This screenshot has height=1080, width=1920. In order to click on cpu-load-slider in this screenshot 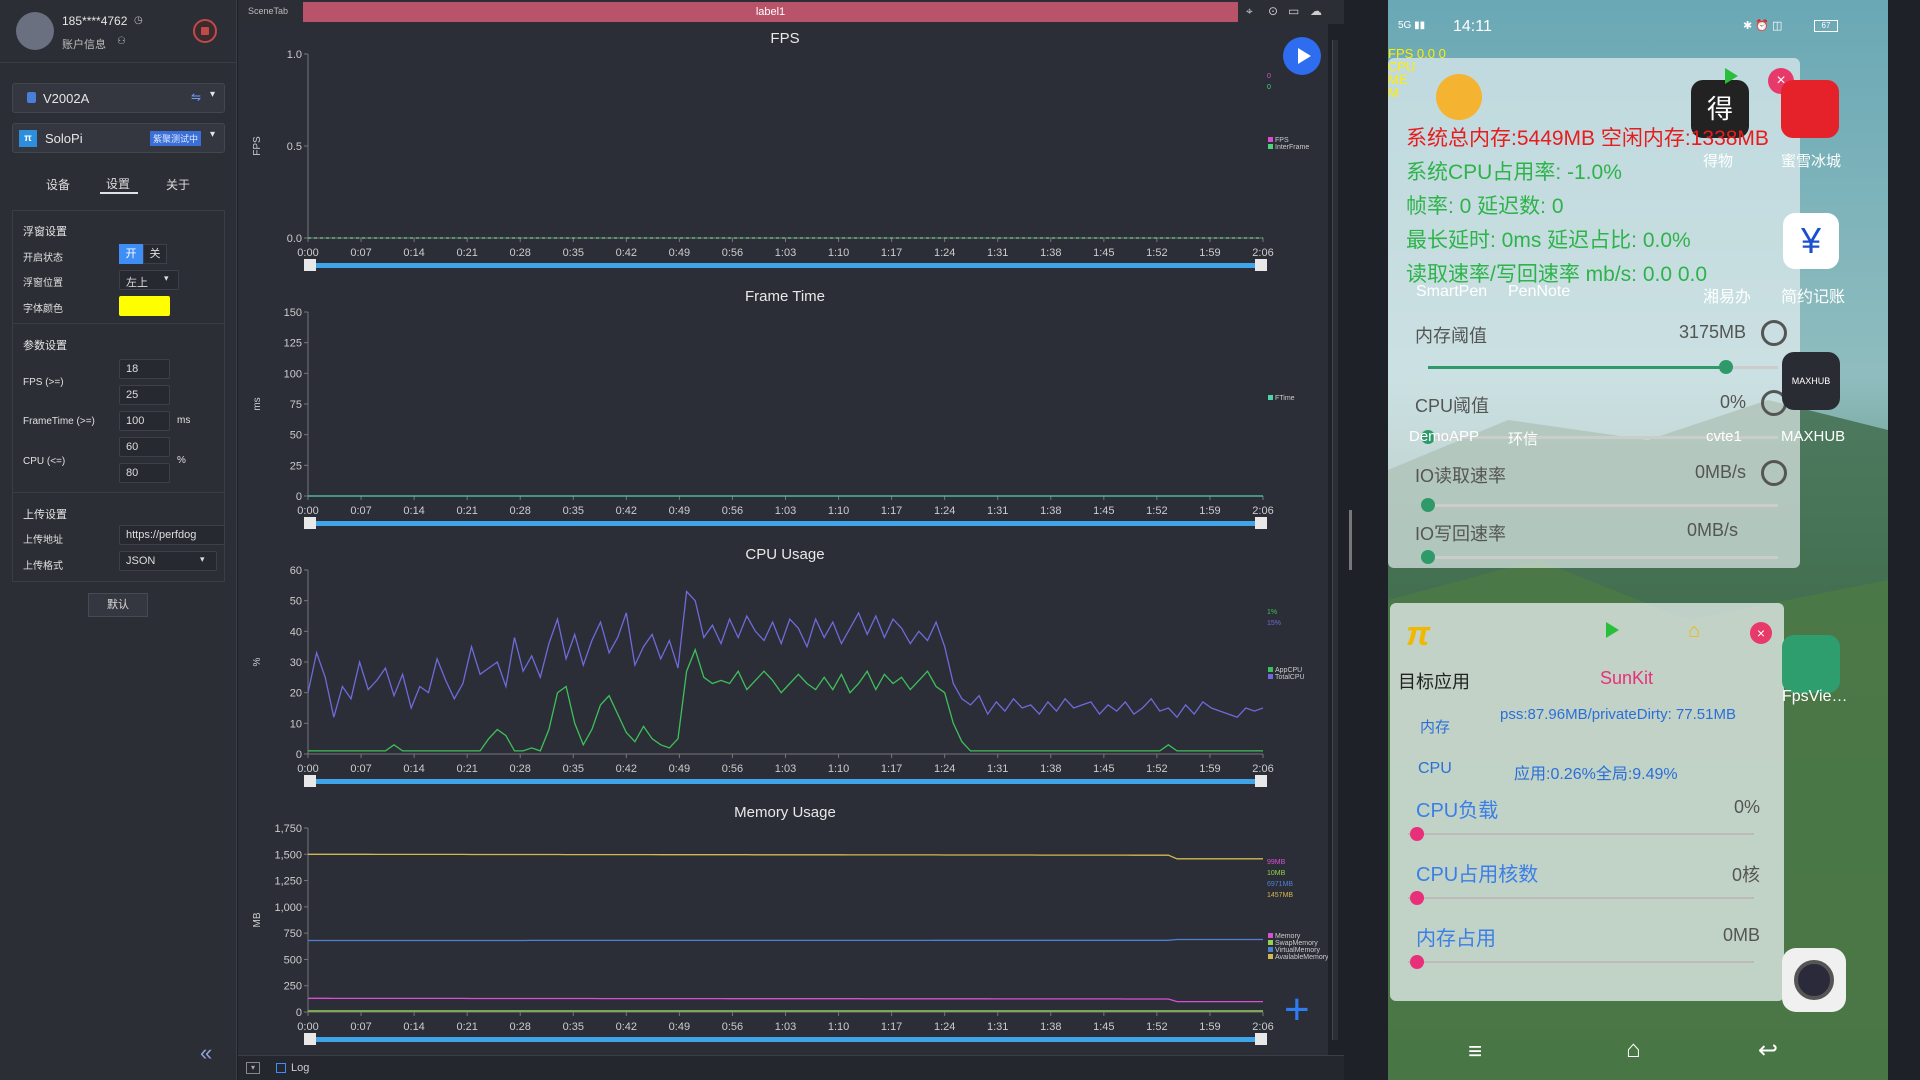, I will do `click(1581, 834)`.